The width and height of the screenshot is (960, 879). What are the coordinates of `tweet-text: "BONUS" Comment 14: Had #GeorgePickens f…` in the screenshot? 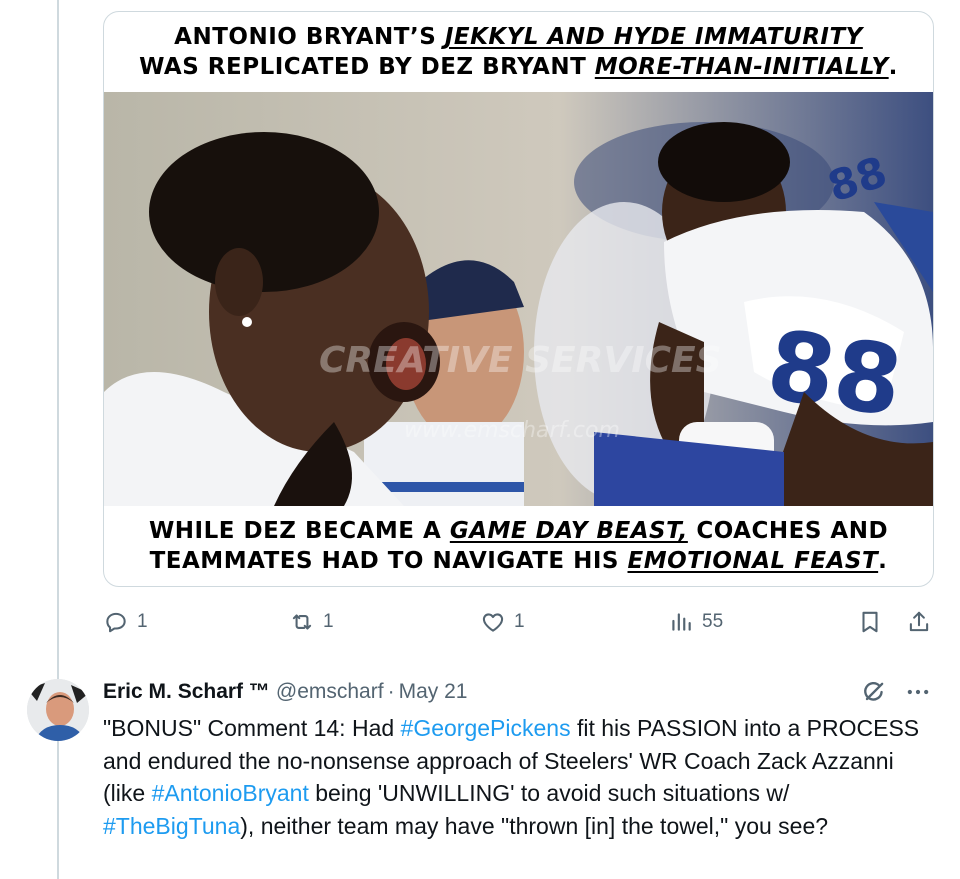 It's located at (511, 777).